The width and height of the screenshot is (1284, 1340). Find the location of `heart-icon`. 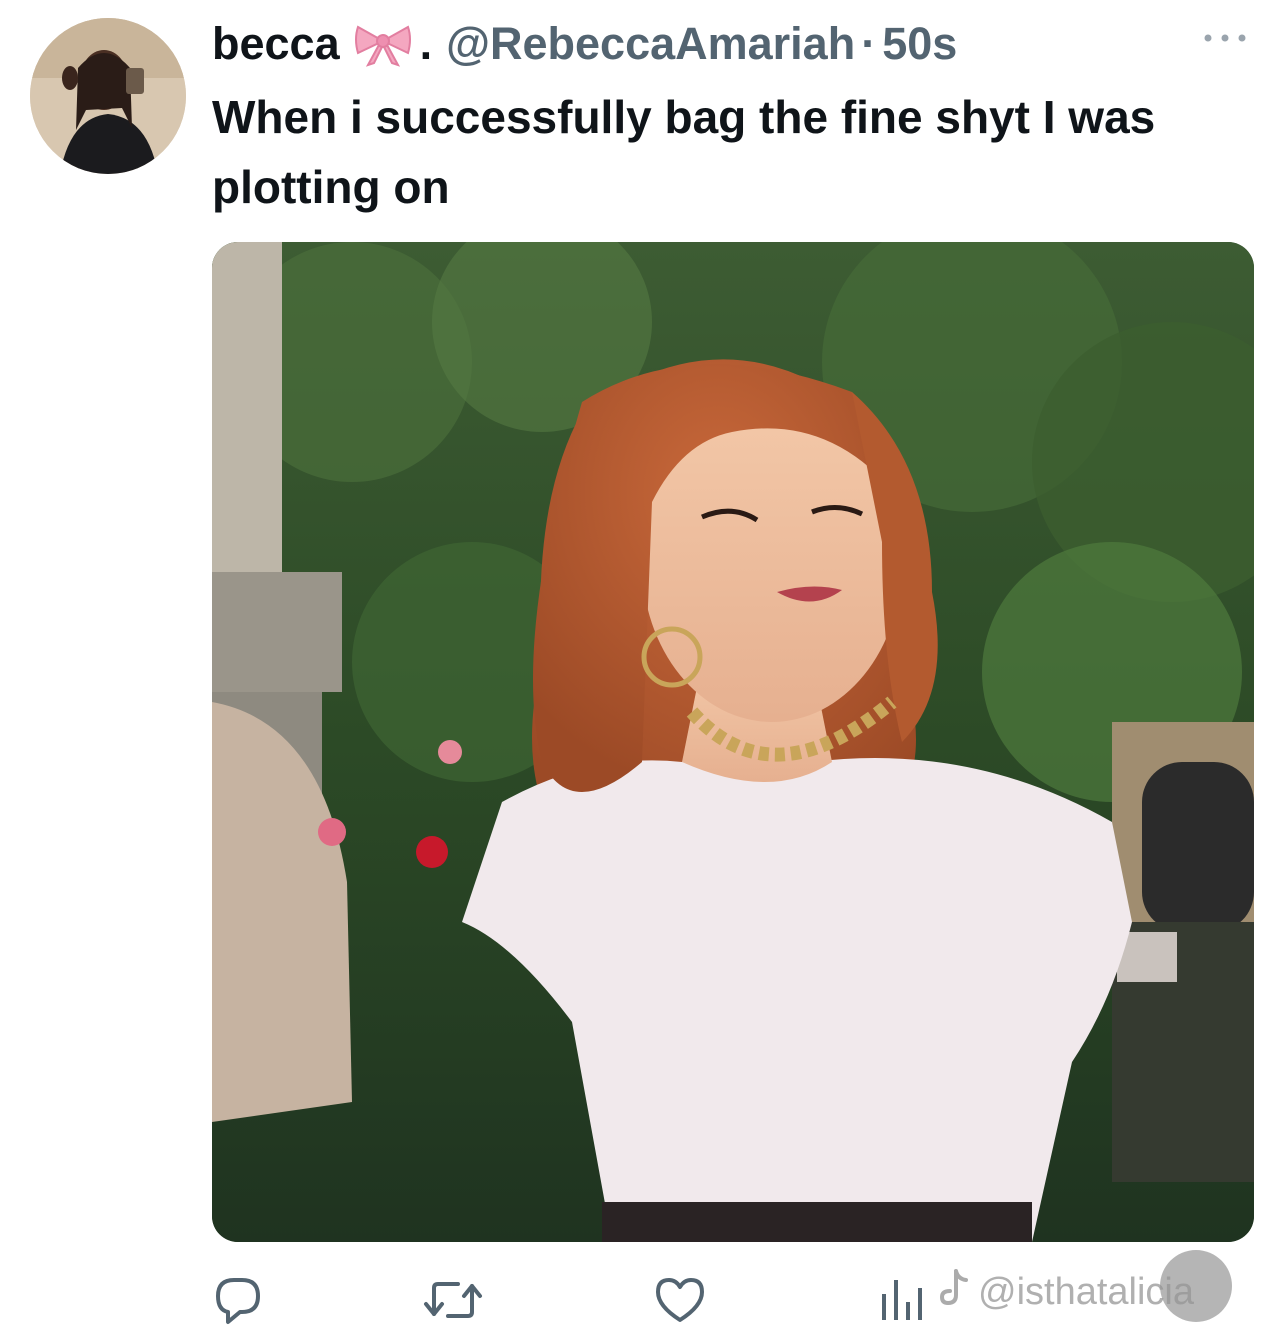

heart-icon is located at coordinates (680, 1300).